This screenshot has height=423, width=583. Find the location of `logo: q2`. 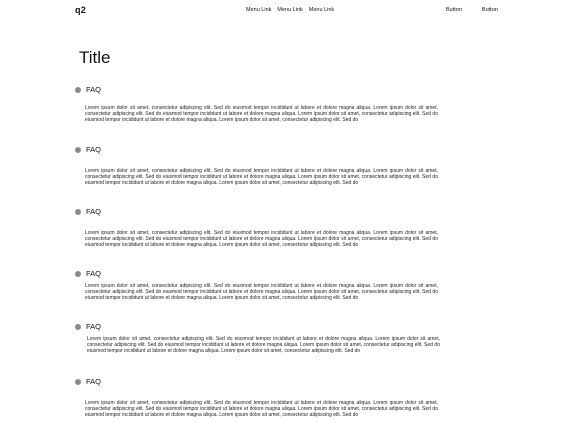

logo: q2 is located at coordinates (80, 10).